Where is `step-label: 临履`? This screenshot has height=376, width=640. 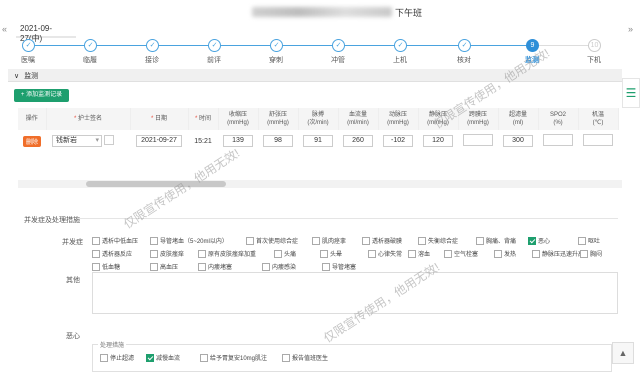
step-label: 临履 is located at coordinates (90, 60).